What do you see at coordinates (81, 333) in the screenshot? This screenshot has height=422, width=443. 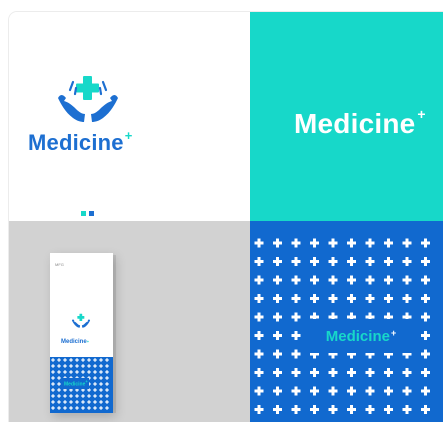 I see `box-front: MFG Medicine+ Medicine+` at bounding box center [81, 333].